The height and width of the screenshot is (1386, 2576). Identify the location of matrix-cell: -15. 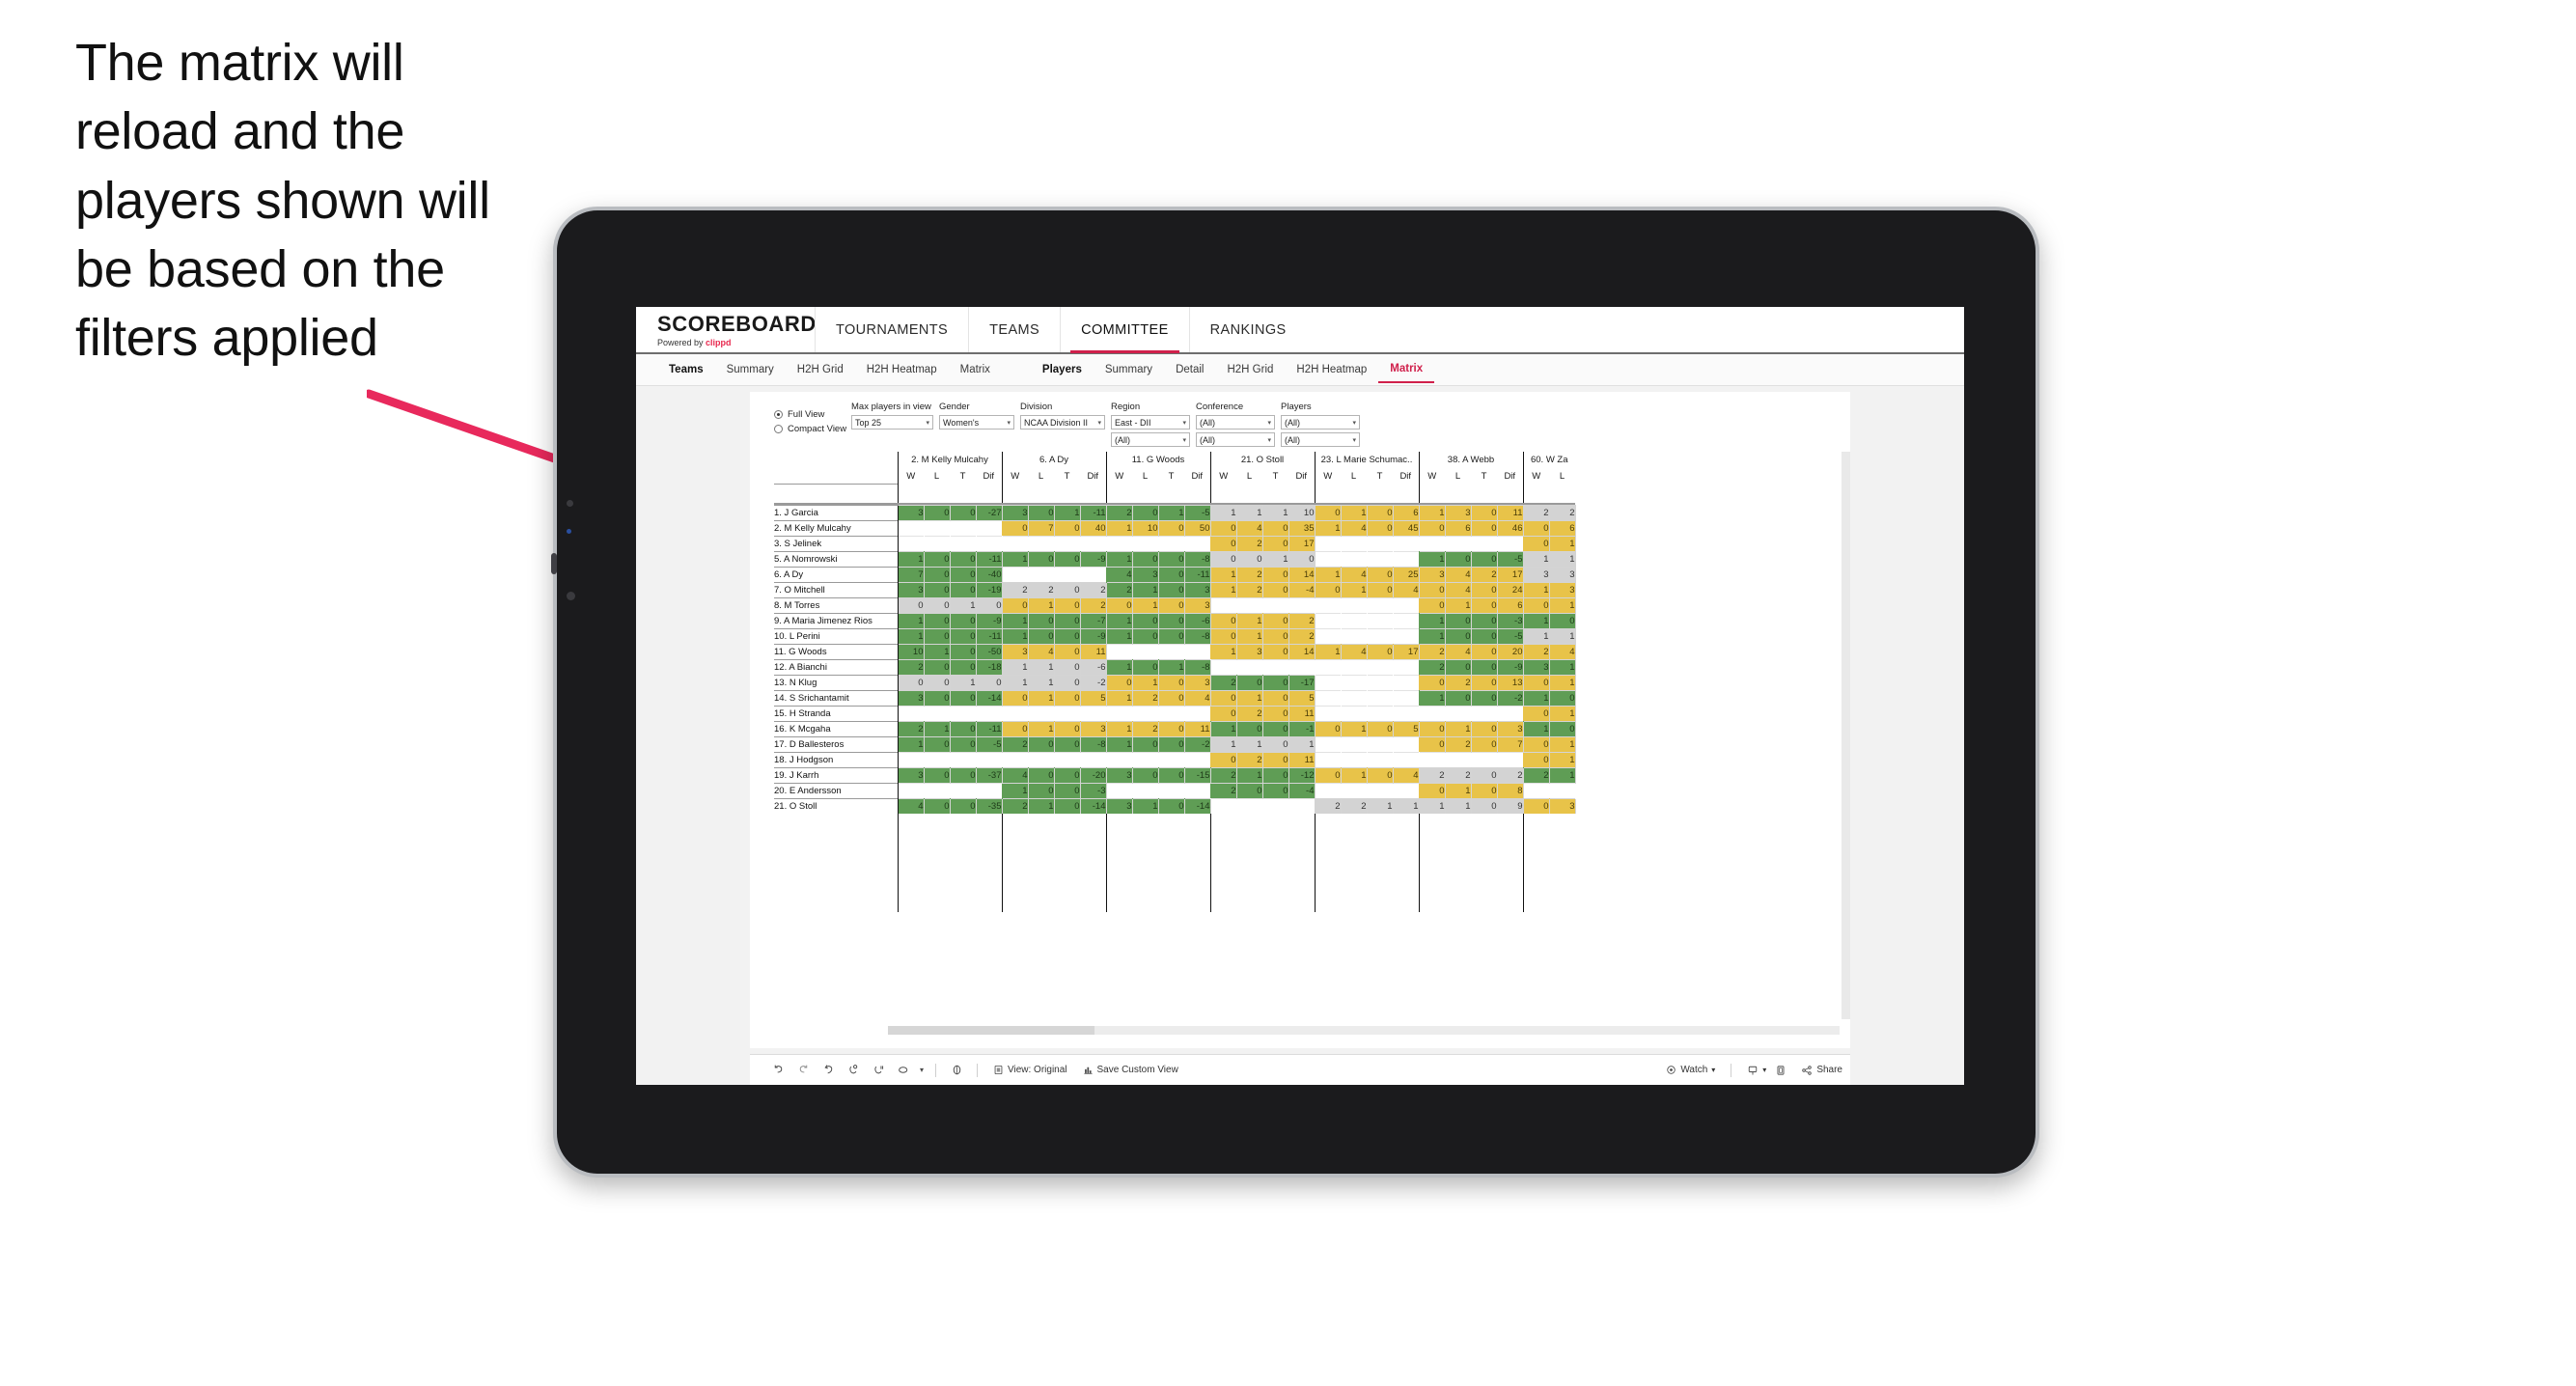
(1197, 774).